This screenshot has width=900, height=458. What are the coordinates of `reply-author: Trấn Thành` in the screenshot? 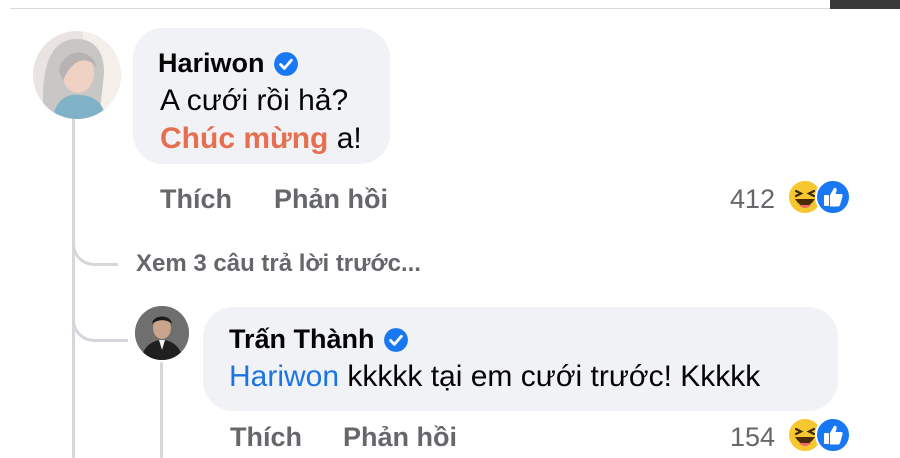 It's located at (319, 339).